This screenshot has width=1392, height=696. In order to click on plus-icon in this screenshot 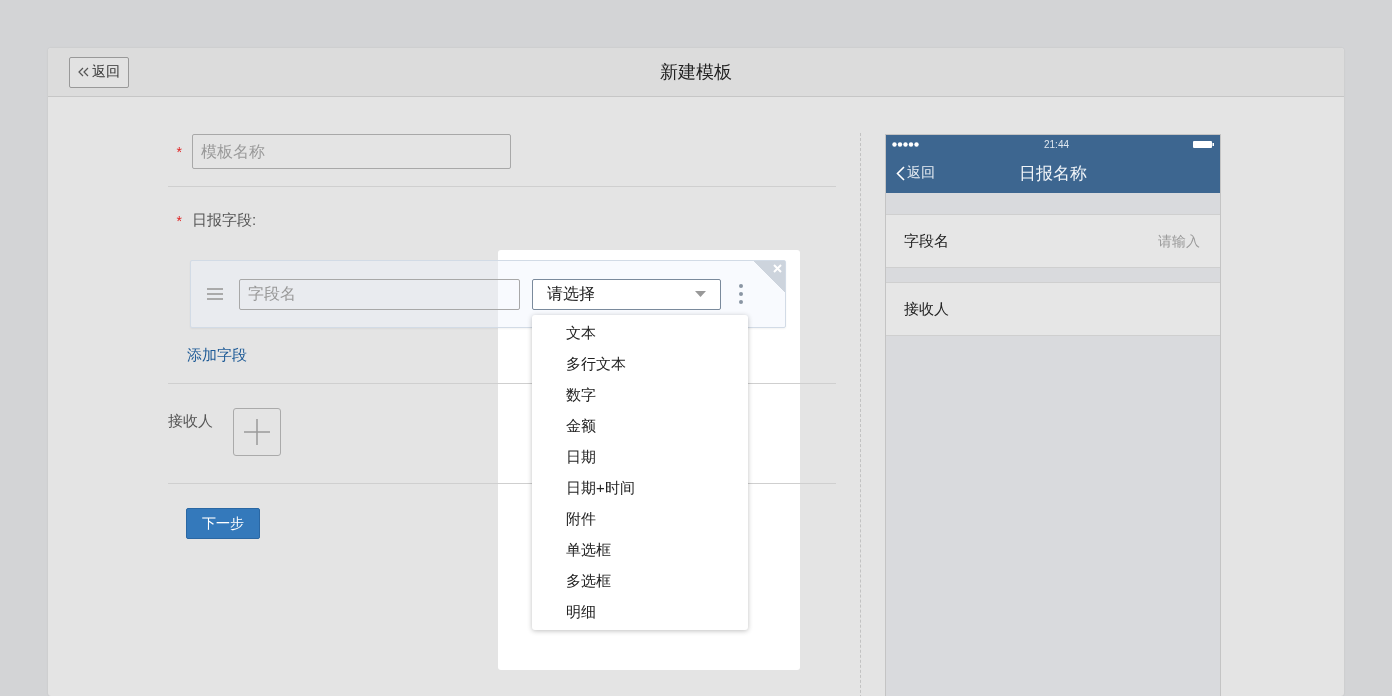, I will do `click(257, 432)`.